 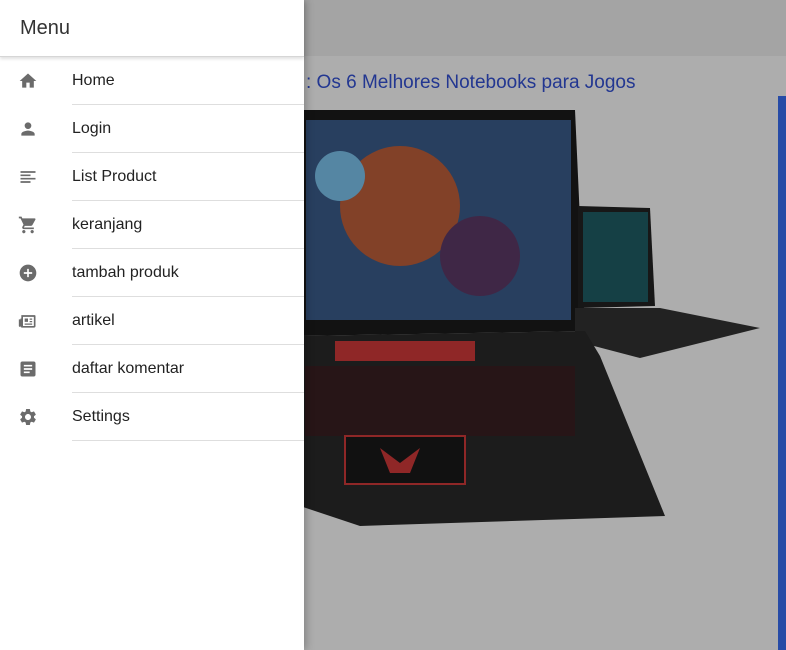 What do you see at coordinates (28, 273) in the screenshot?
I see `add-circle-icon` at bounding box center [28, 273].